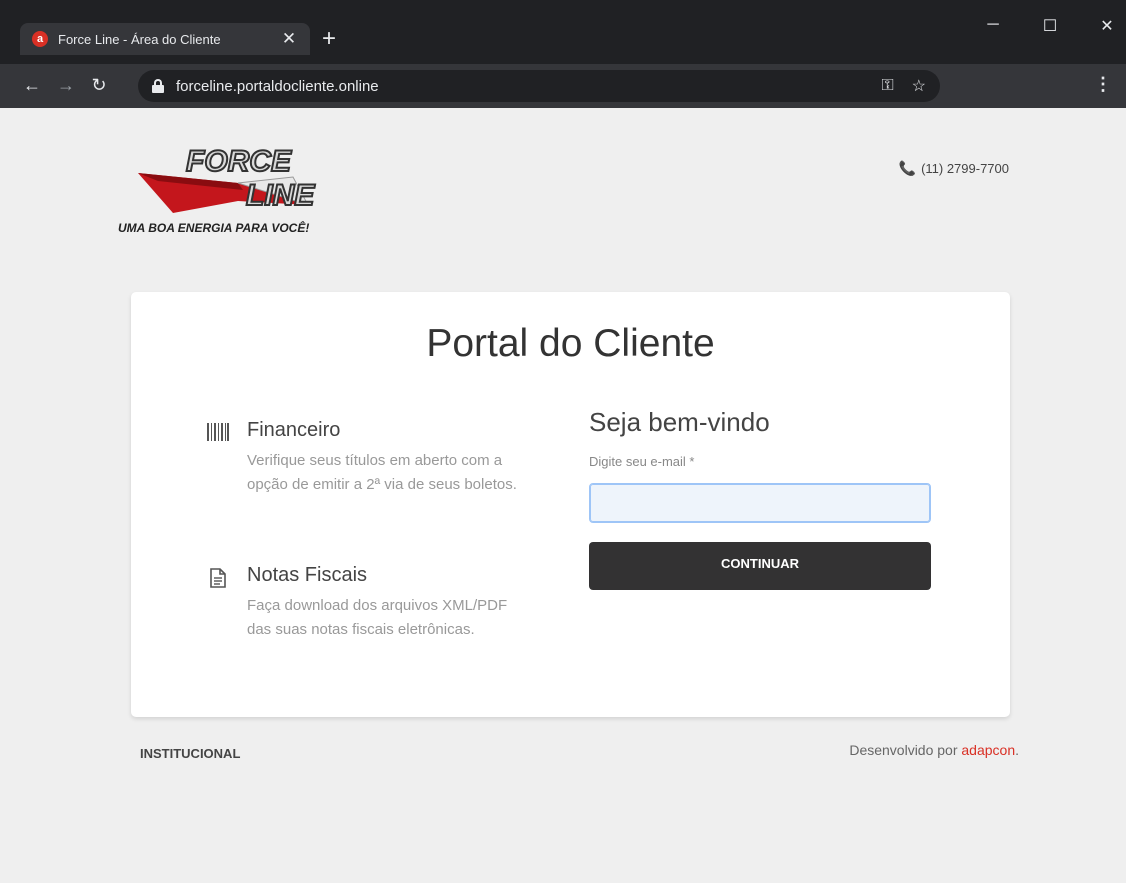 Image resolution: width=1126 pixels, height=883 pixels. Describe the element at coordinates (280, 195) in the screenshot. I see `logo-word-line: LINE` at that location.